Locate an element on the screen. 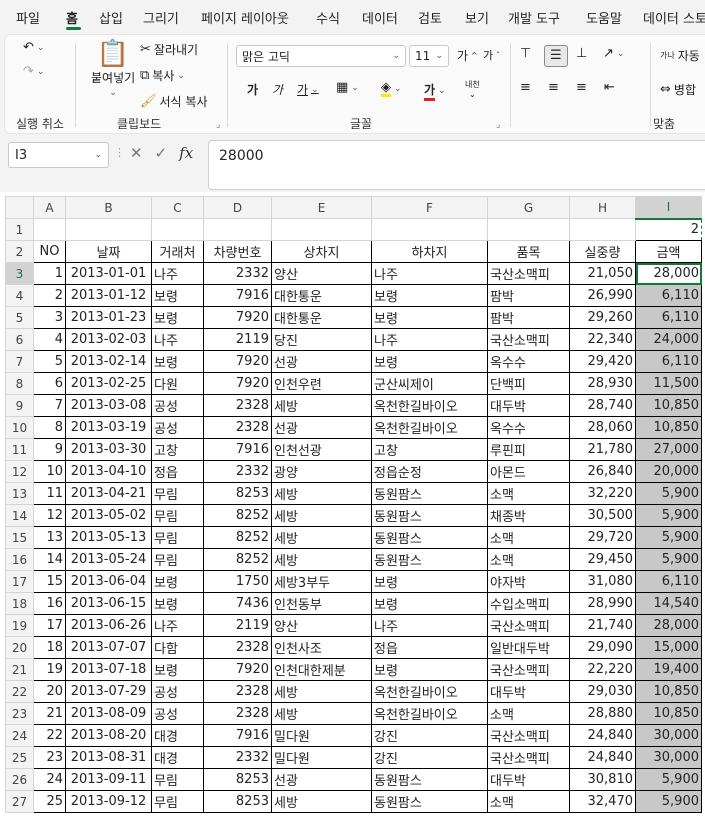 The width and height of the screenshot is (705, 823). insert-function-icon: fx is located at coordinates (186, 153).